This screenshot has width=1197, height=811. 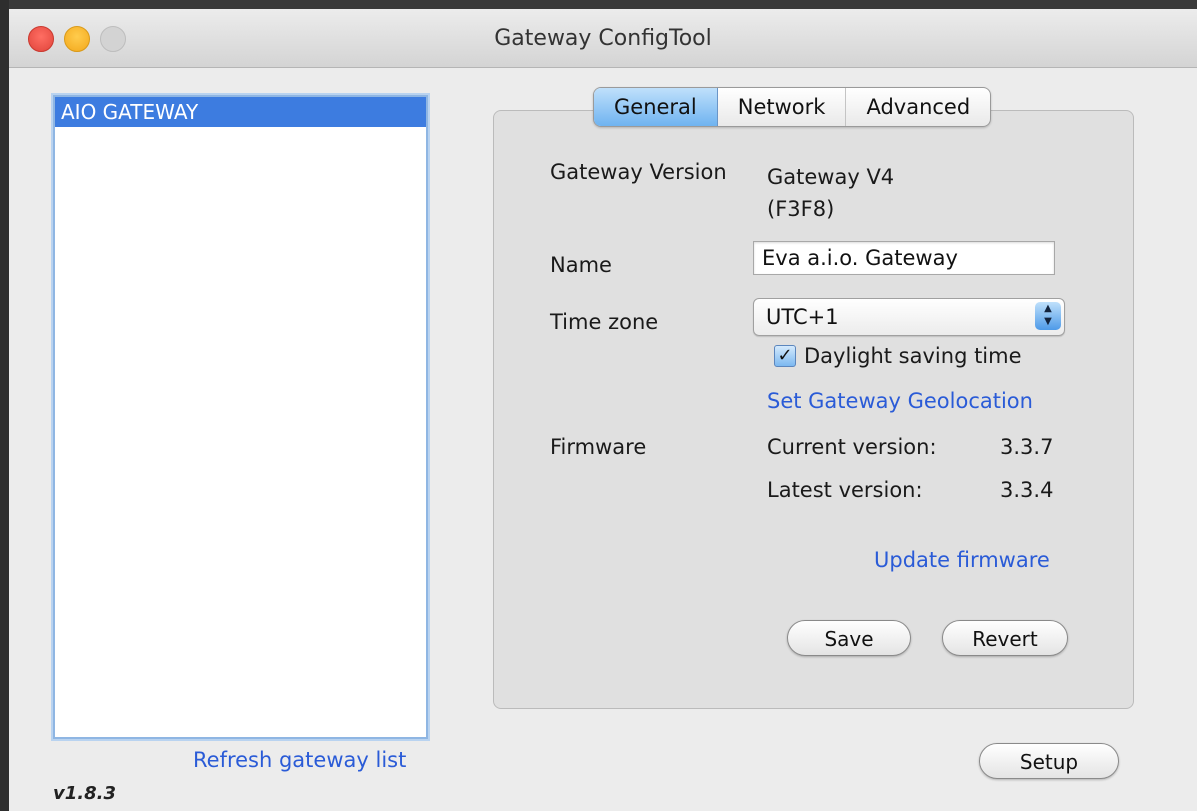 What do you see at coordinates (831, 177) in the screenshot?
I see `gateway-version-value: Gateway V4` at bounding box center [831, 177].